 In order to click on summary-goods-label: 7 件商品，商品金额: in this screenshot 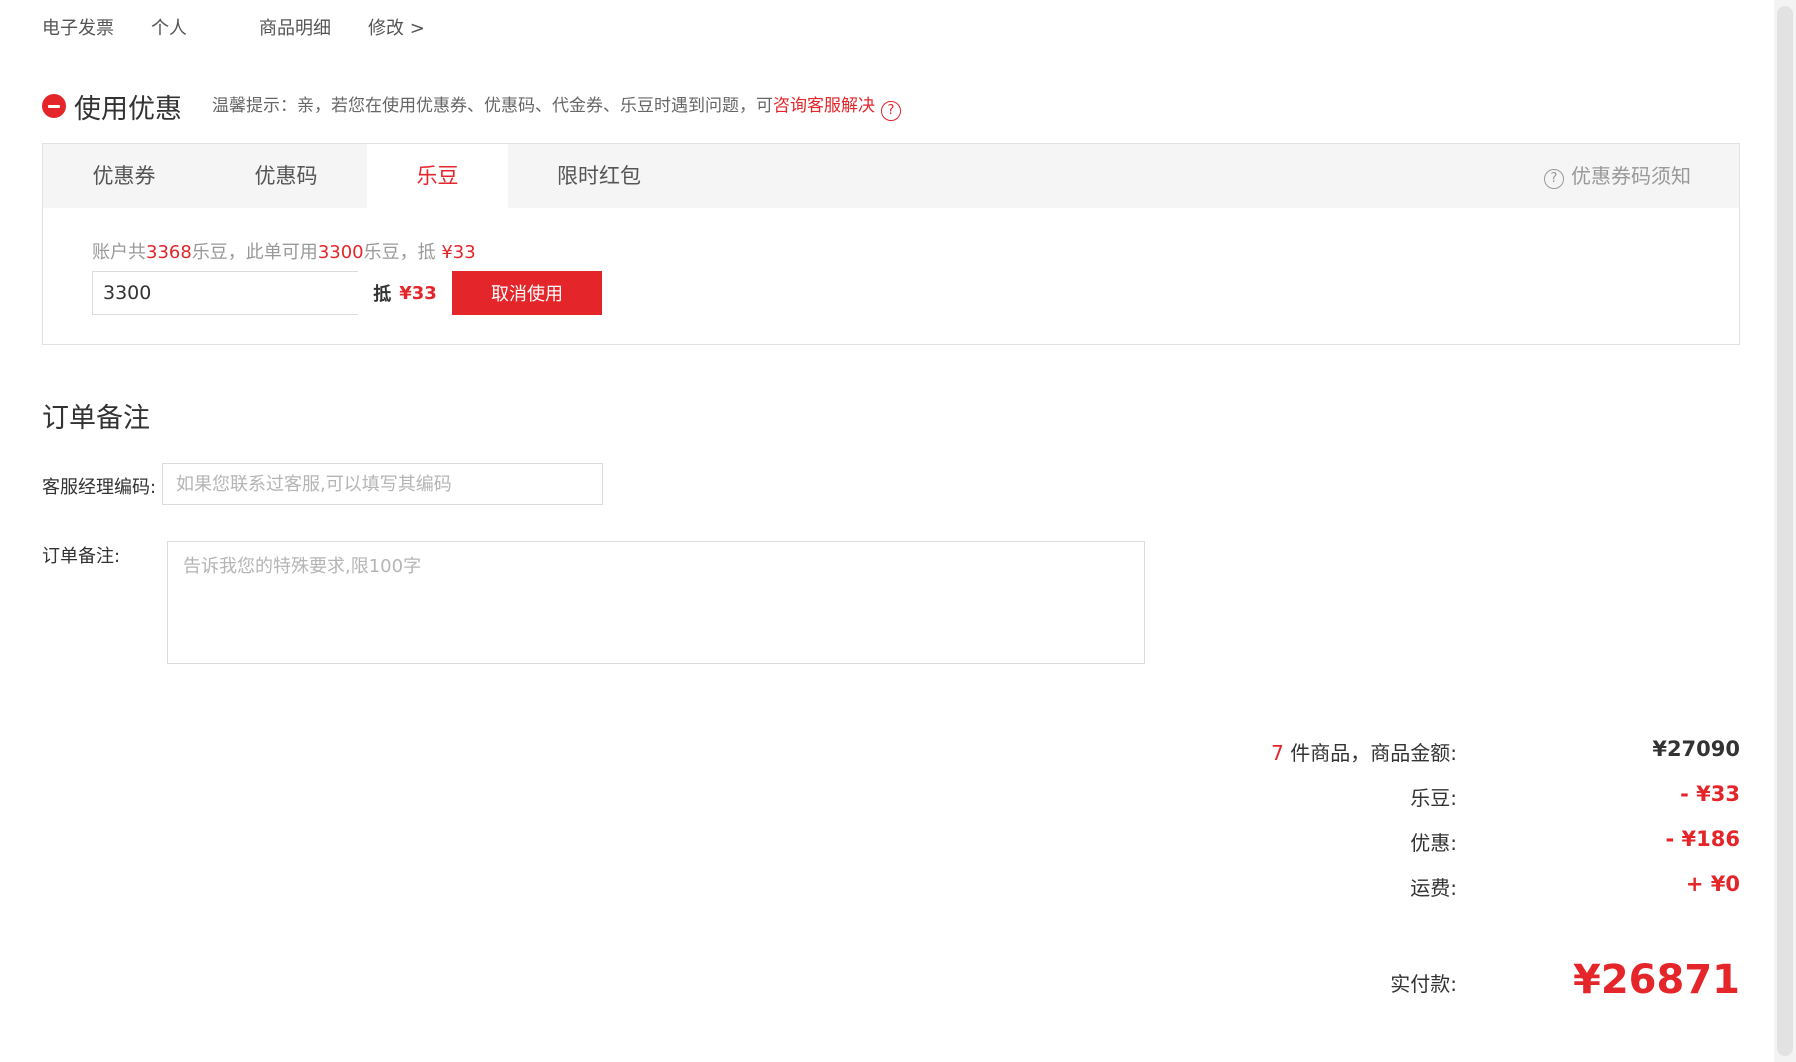, I will do `click(1364, 751)`.